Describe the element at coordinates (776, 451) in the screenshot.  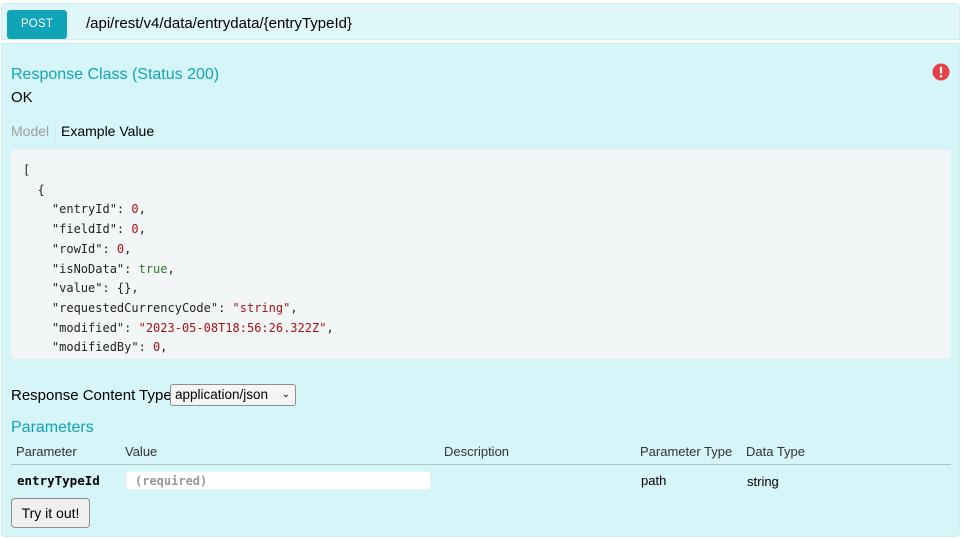
I see `column-header-data-type: Data Type` at that location.